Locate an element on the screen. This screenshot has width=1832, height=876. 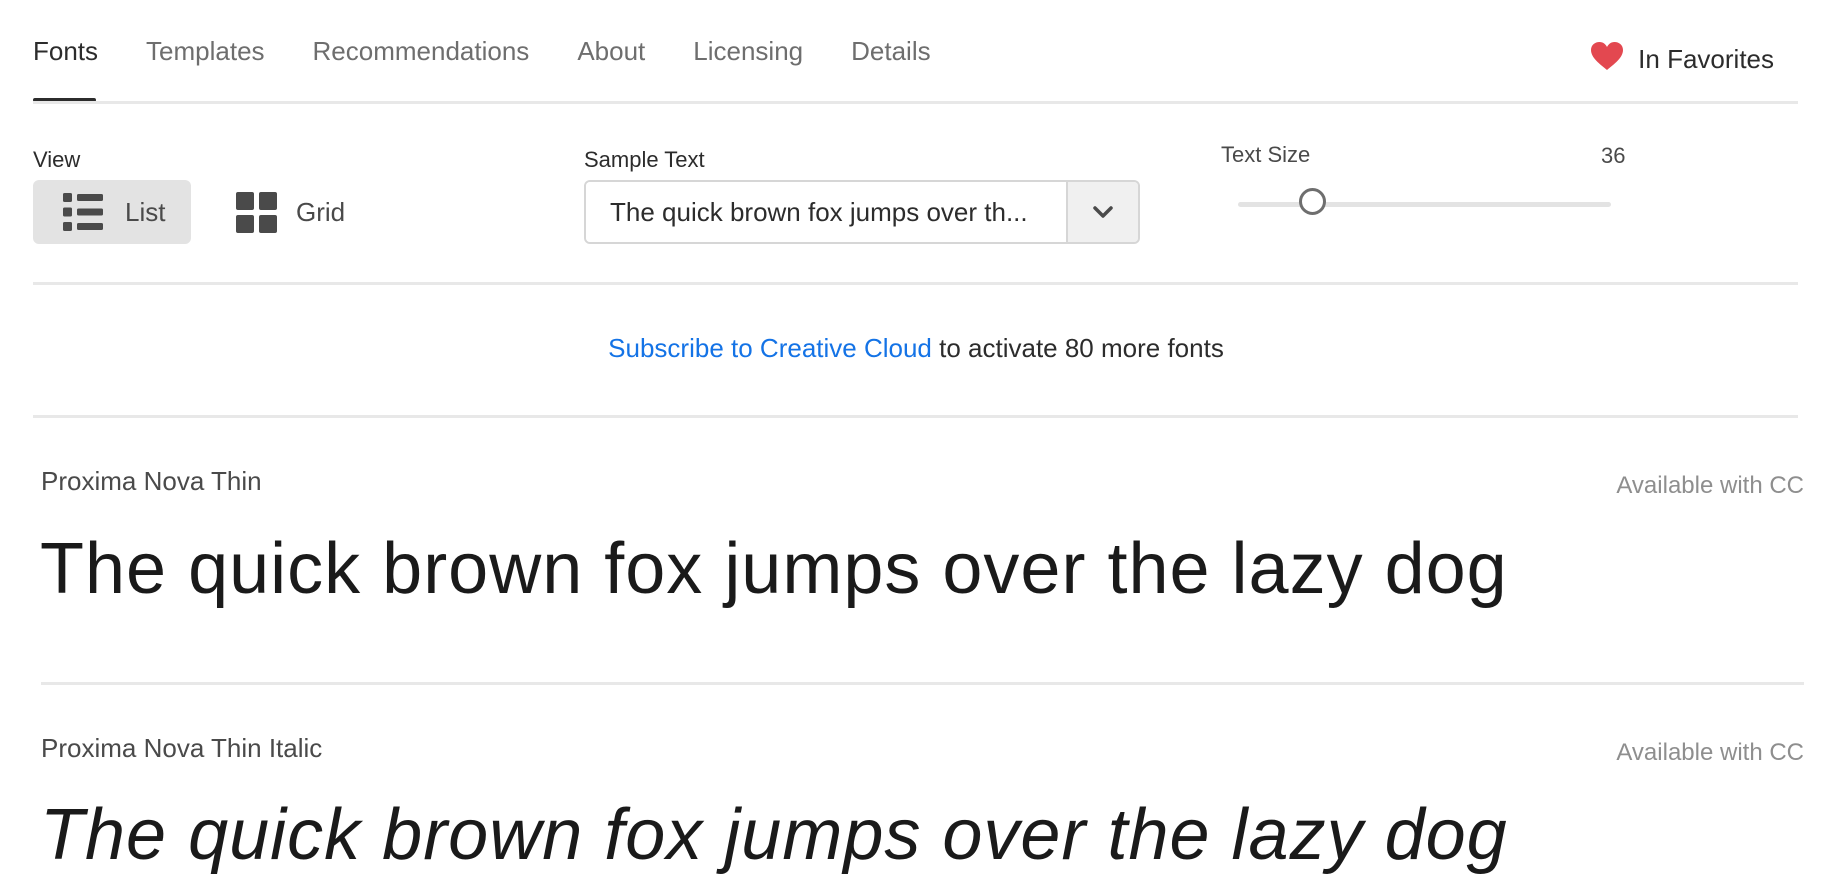
font-row-divider is located at coordinates (922, 683).